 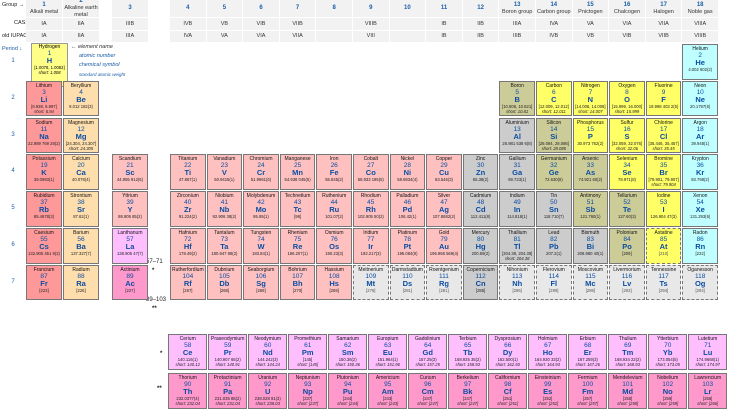 I want to click on element-nd: Neodymium 60 Nd 144.242(3) short: 144.24, so click(x=268, y=352).